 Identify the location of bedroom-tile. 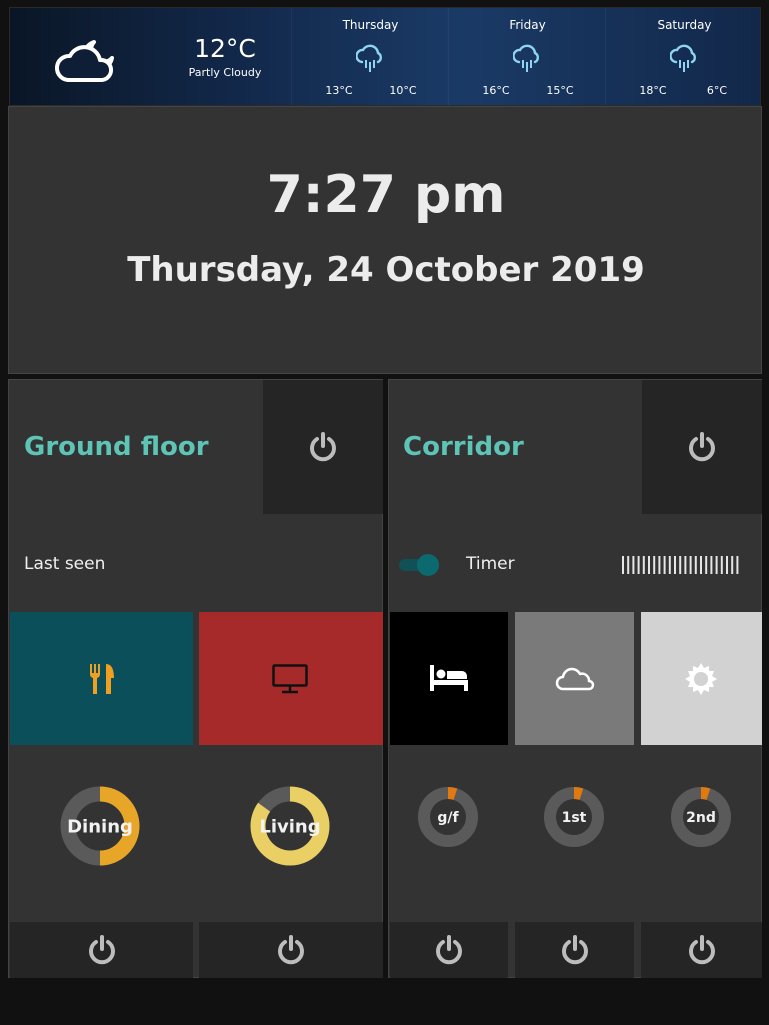
(449, 678).